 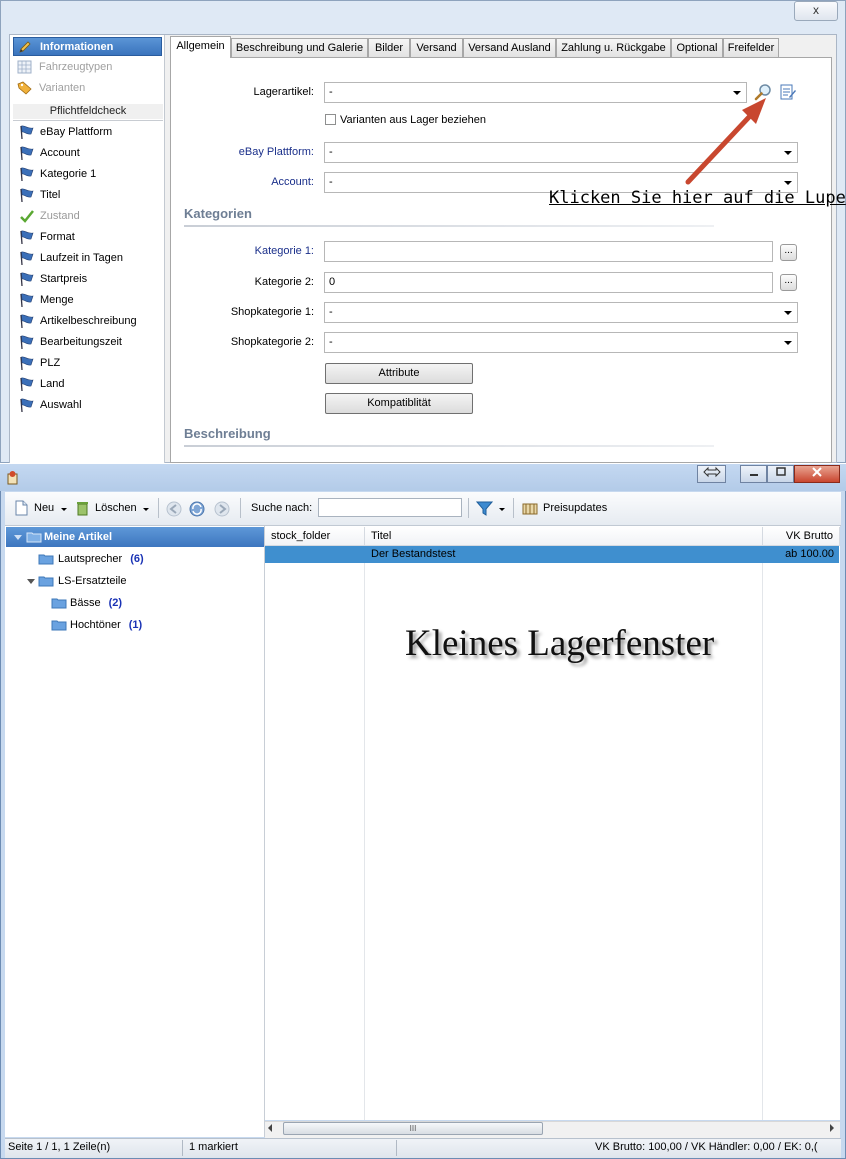 What do you see at coordinates (613, 47) in the screenshot?
I see `tab-zahlung-rueckgabe: Zahlung u. Rückgabe` at bounding box center [613, 47].